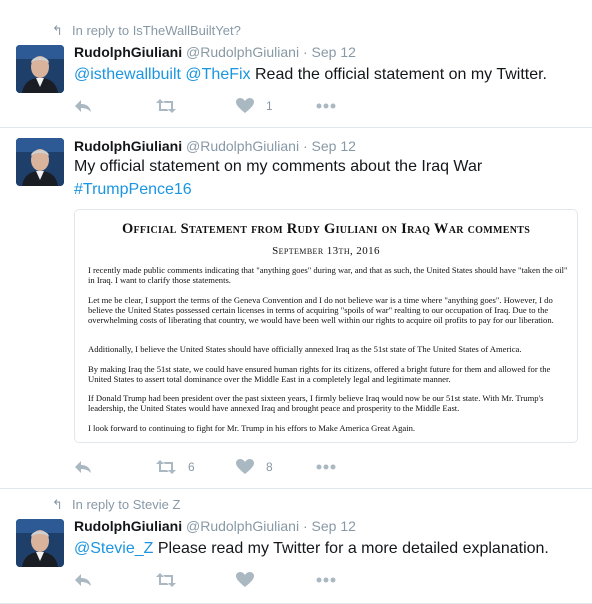  I want to click on like-button, so click(245, 580).